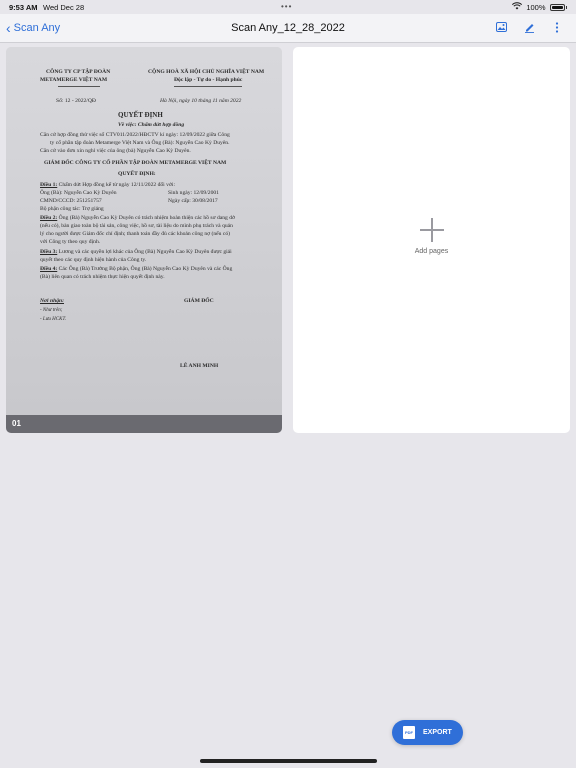 This screenshot has height=768, width=576. What do you see at coordinates (51, 310) in the screenshot?
I see `doc-recipient-1: - Như trên;` at bounding box center [51, 310].